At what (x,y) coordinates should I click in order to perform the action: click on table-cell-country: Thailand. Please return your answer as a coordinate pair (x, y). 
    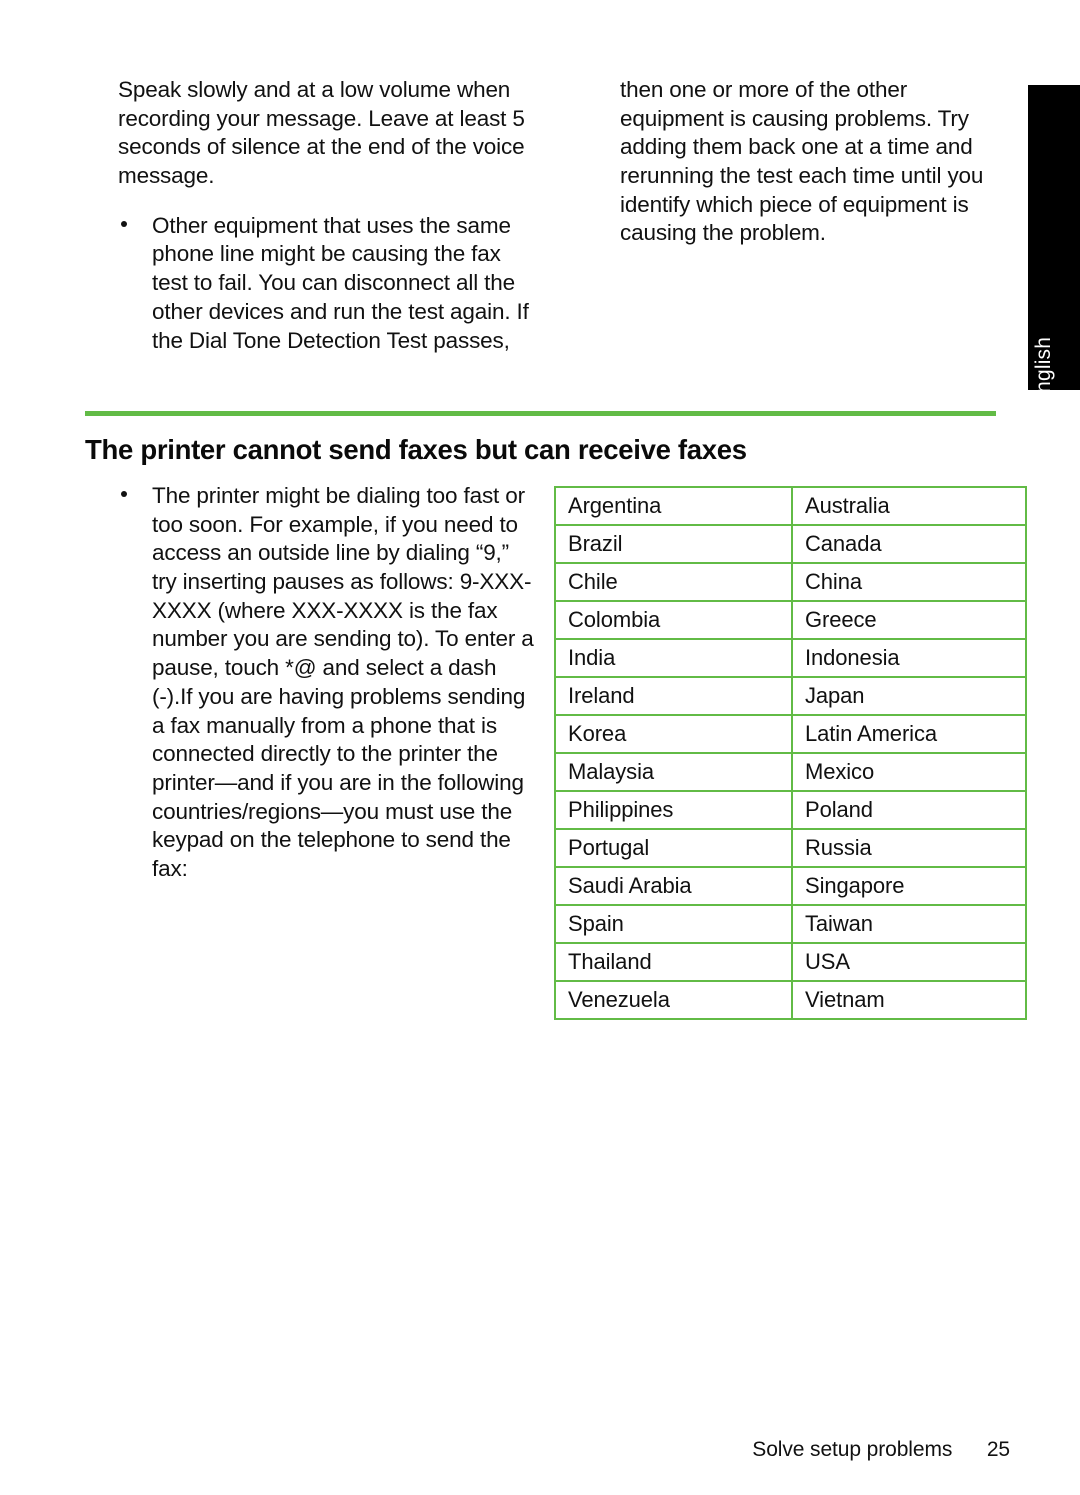
    Looking at the image, I should click on (673, 962).